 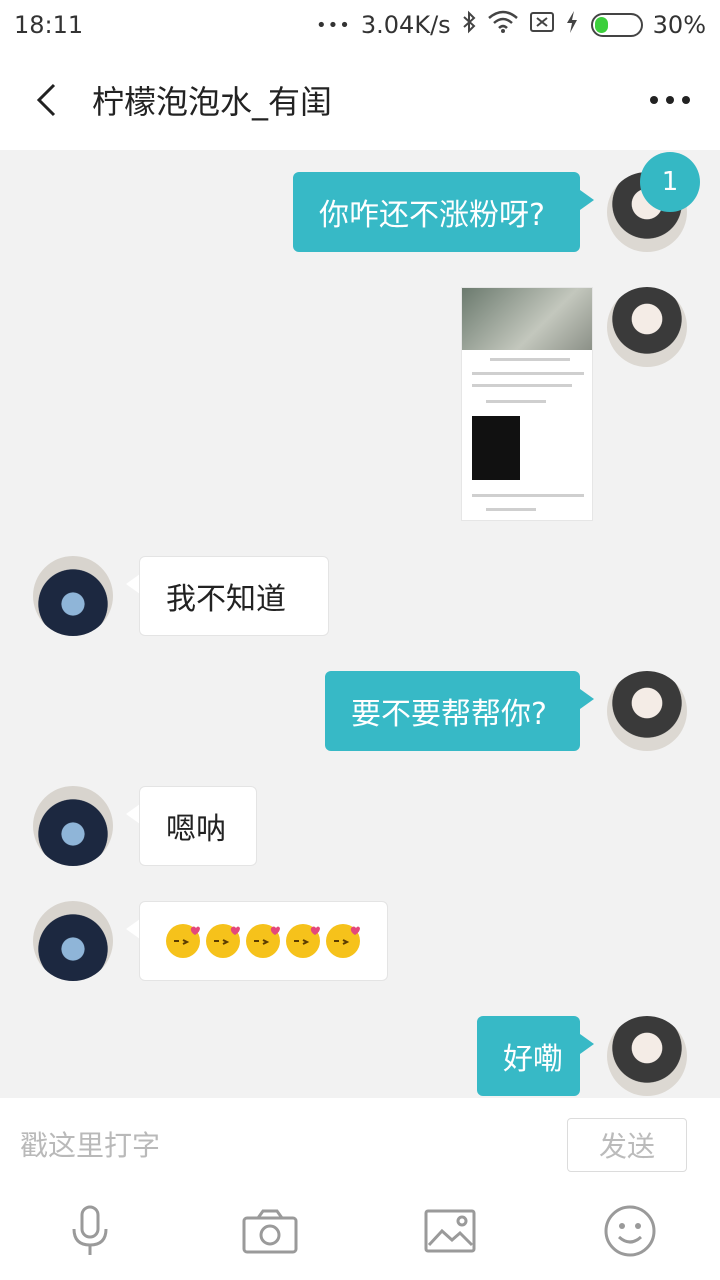 What do you see at coordinates (542, 25) in the screenshot?
I see `no-sim-icon` at bounding box center [542, 25].